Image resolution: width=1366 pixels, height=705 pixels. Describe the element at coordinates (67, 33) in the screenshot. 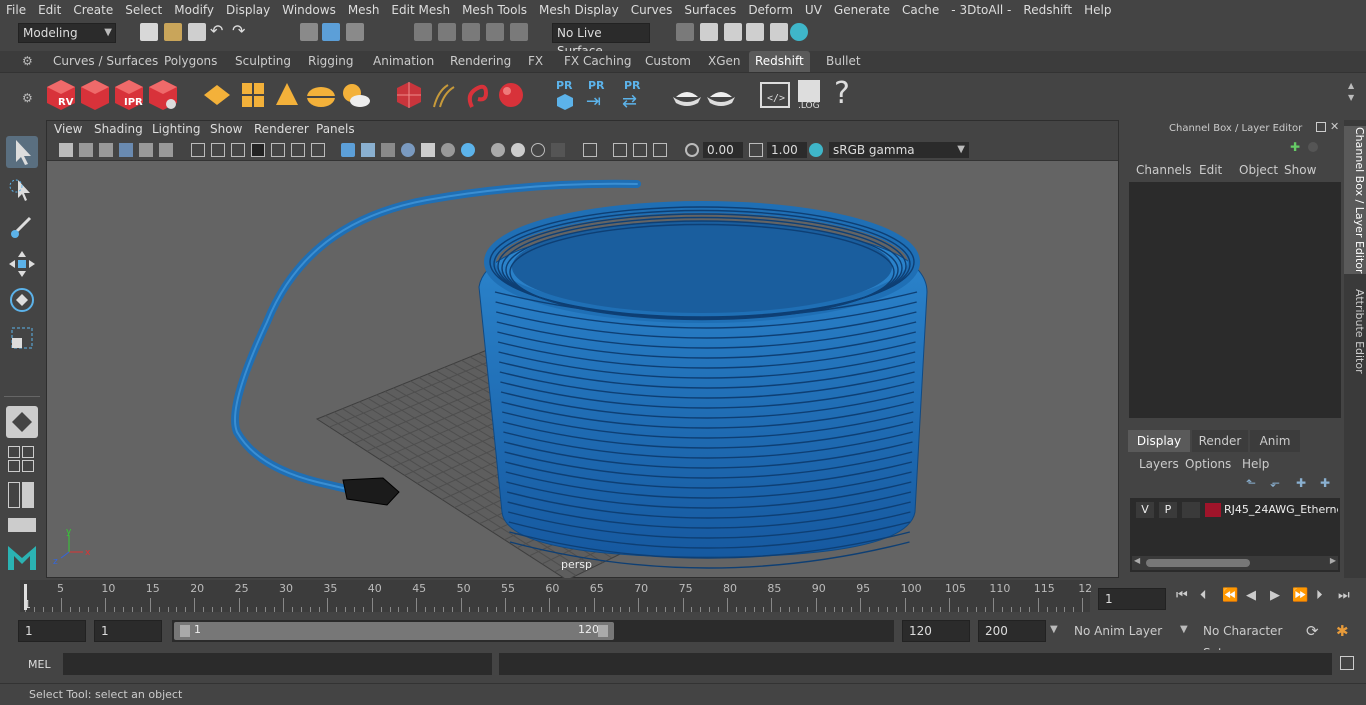

I see `mode-selector: Modeling ▼` at that location.